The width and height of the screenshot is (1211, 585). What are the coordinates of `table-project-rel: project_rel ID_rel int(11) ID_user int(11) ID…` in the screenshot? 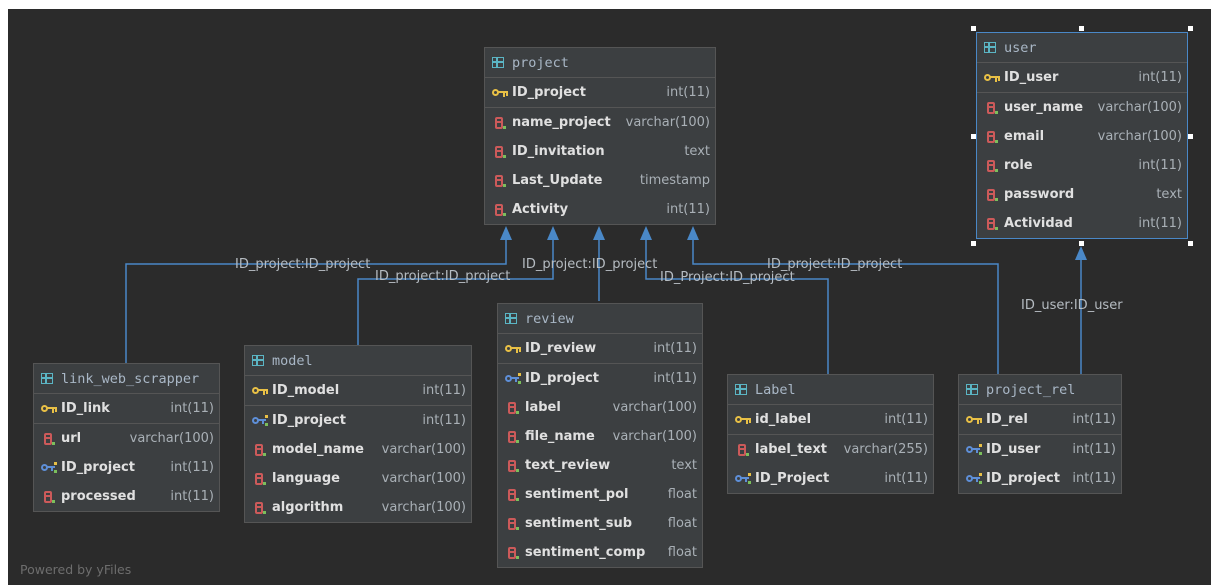 It's located at (1040, 434).